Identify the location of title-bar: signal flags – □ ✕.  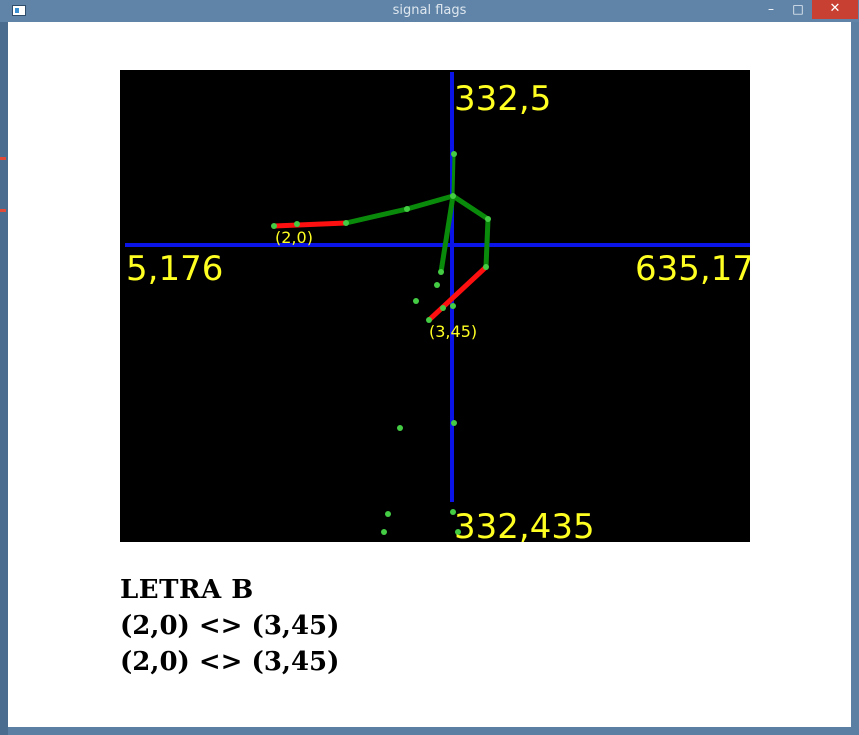
(429, 11).